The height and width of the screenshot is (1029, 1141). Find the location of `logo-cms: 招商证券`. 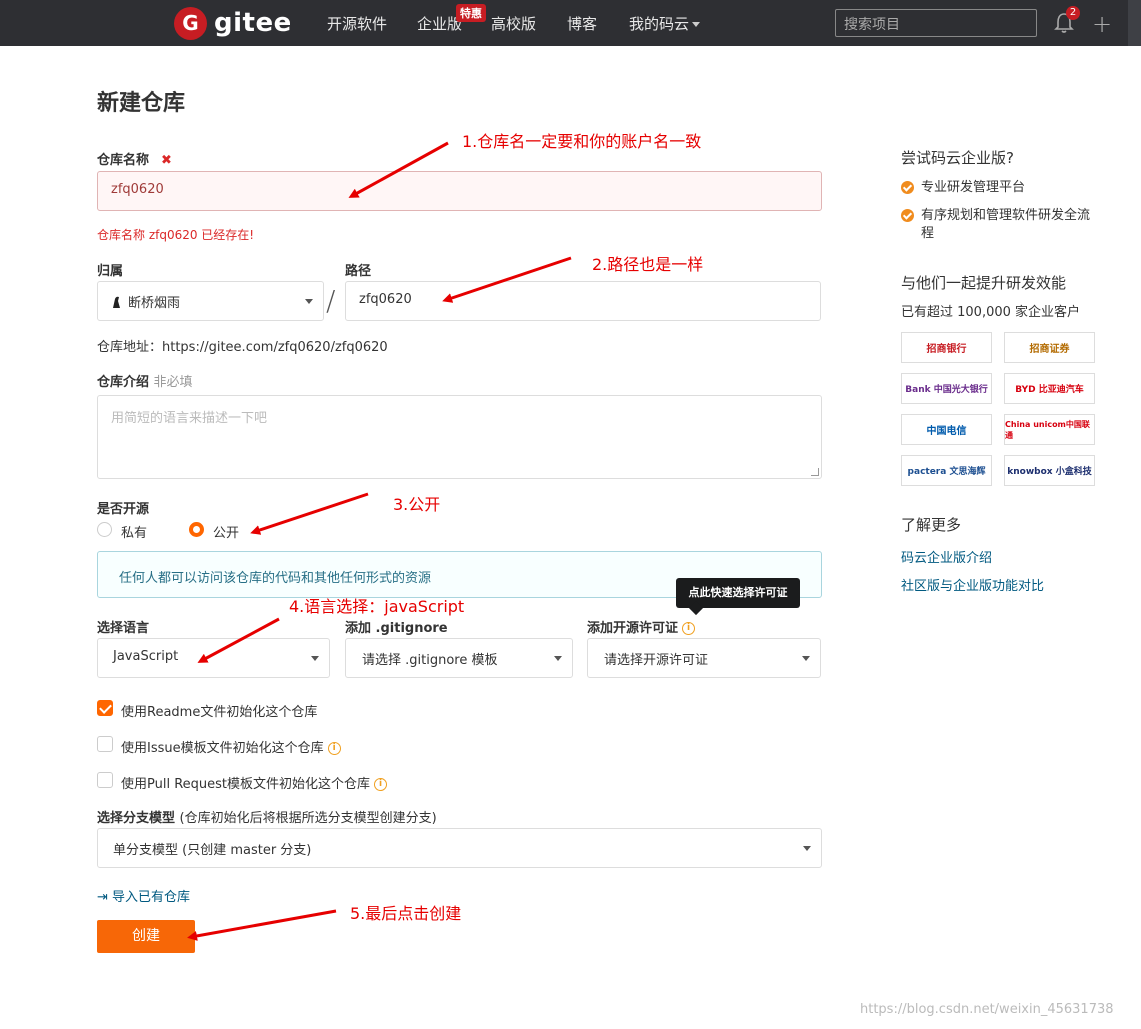

logo-cms: 招商证券 is located at coordinates (1049, 347).